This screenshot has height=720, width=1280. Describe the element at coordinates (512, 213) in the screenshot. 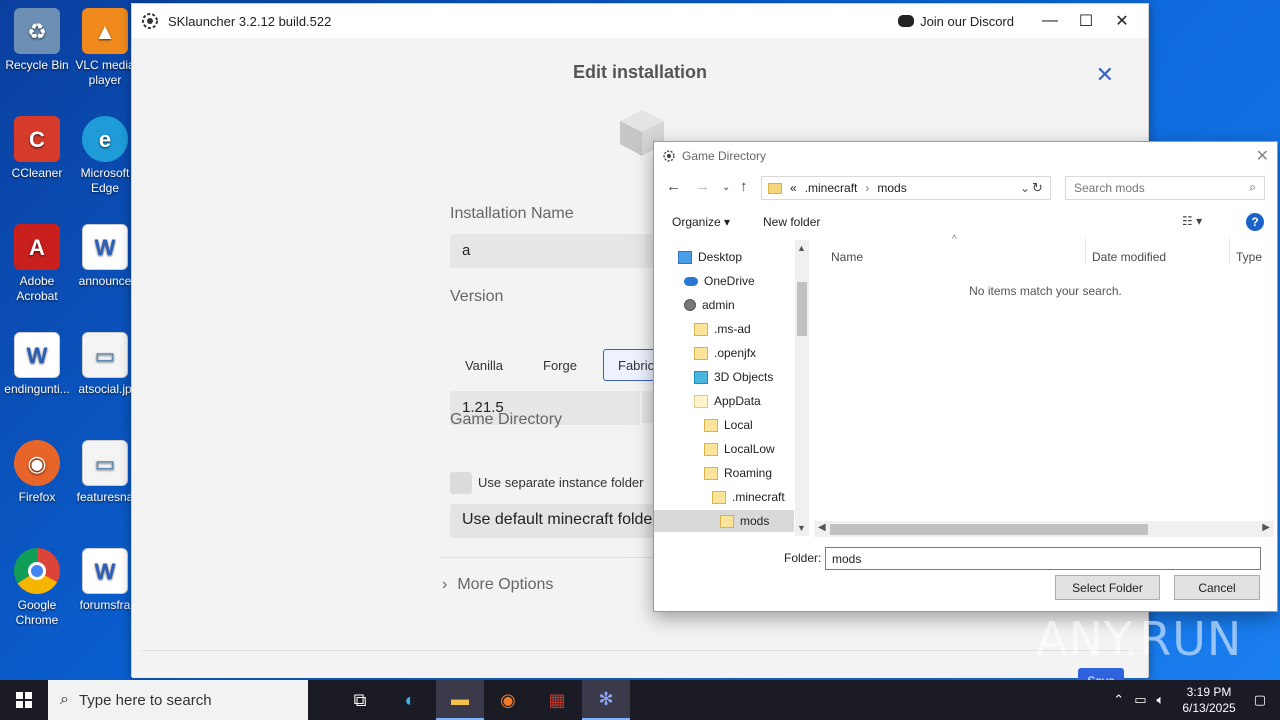

I see `installation-name-label: Installation Name` at that location.